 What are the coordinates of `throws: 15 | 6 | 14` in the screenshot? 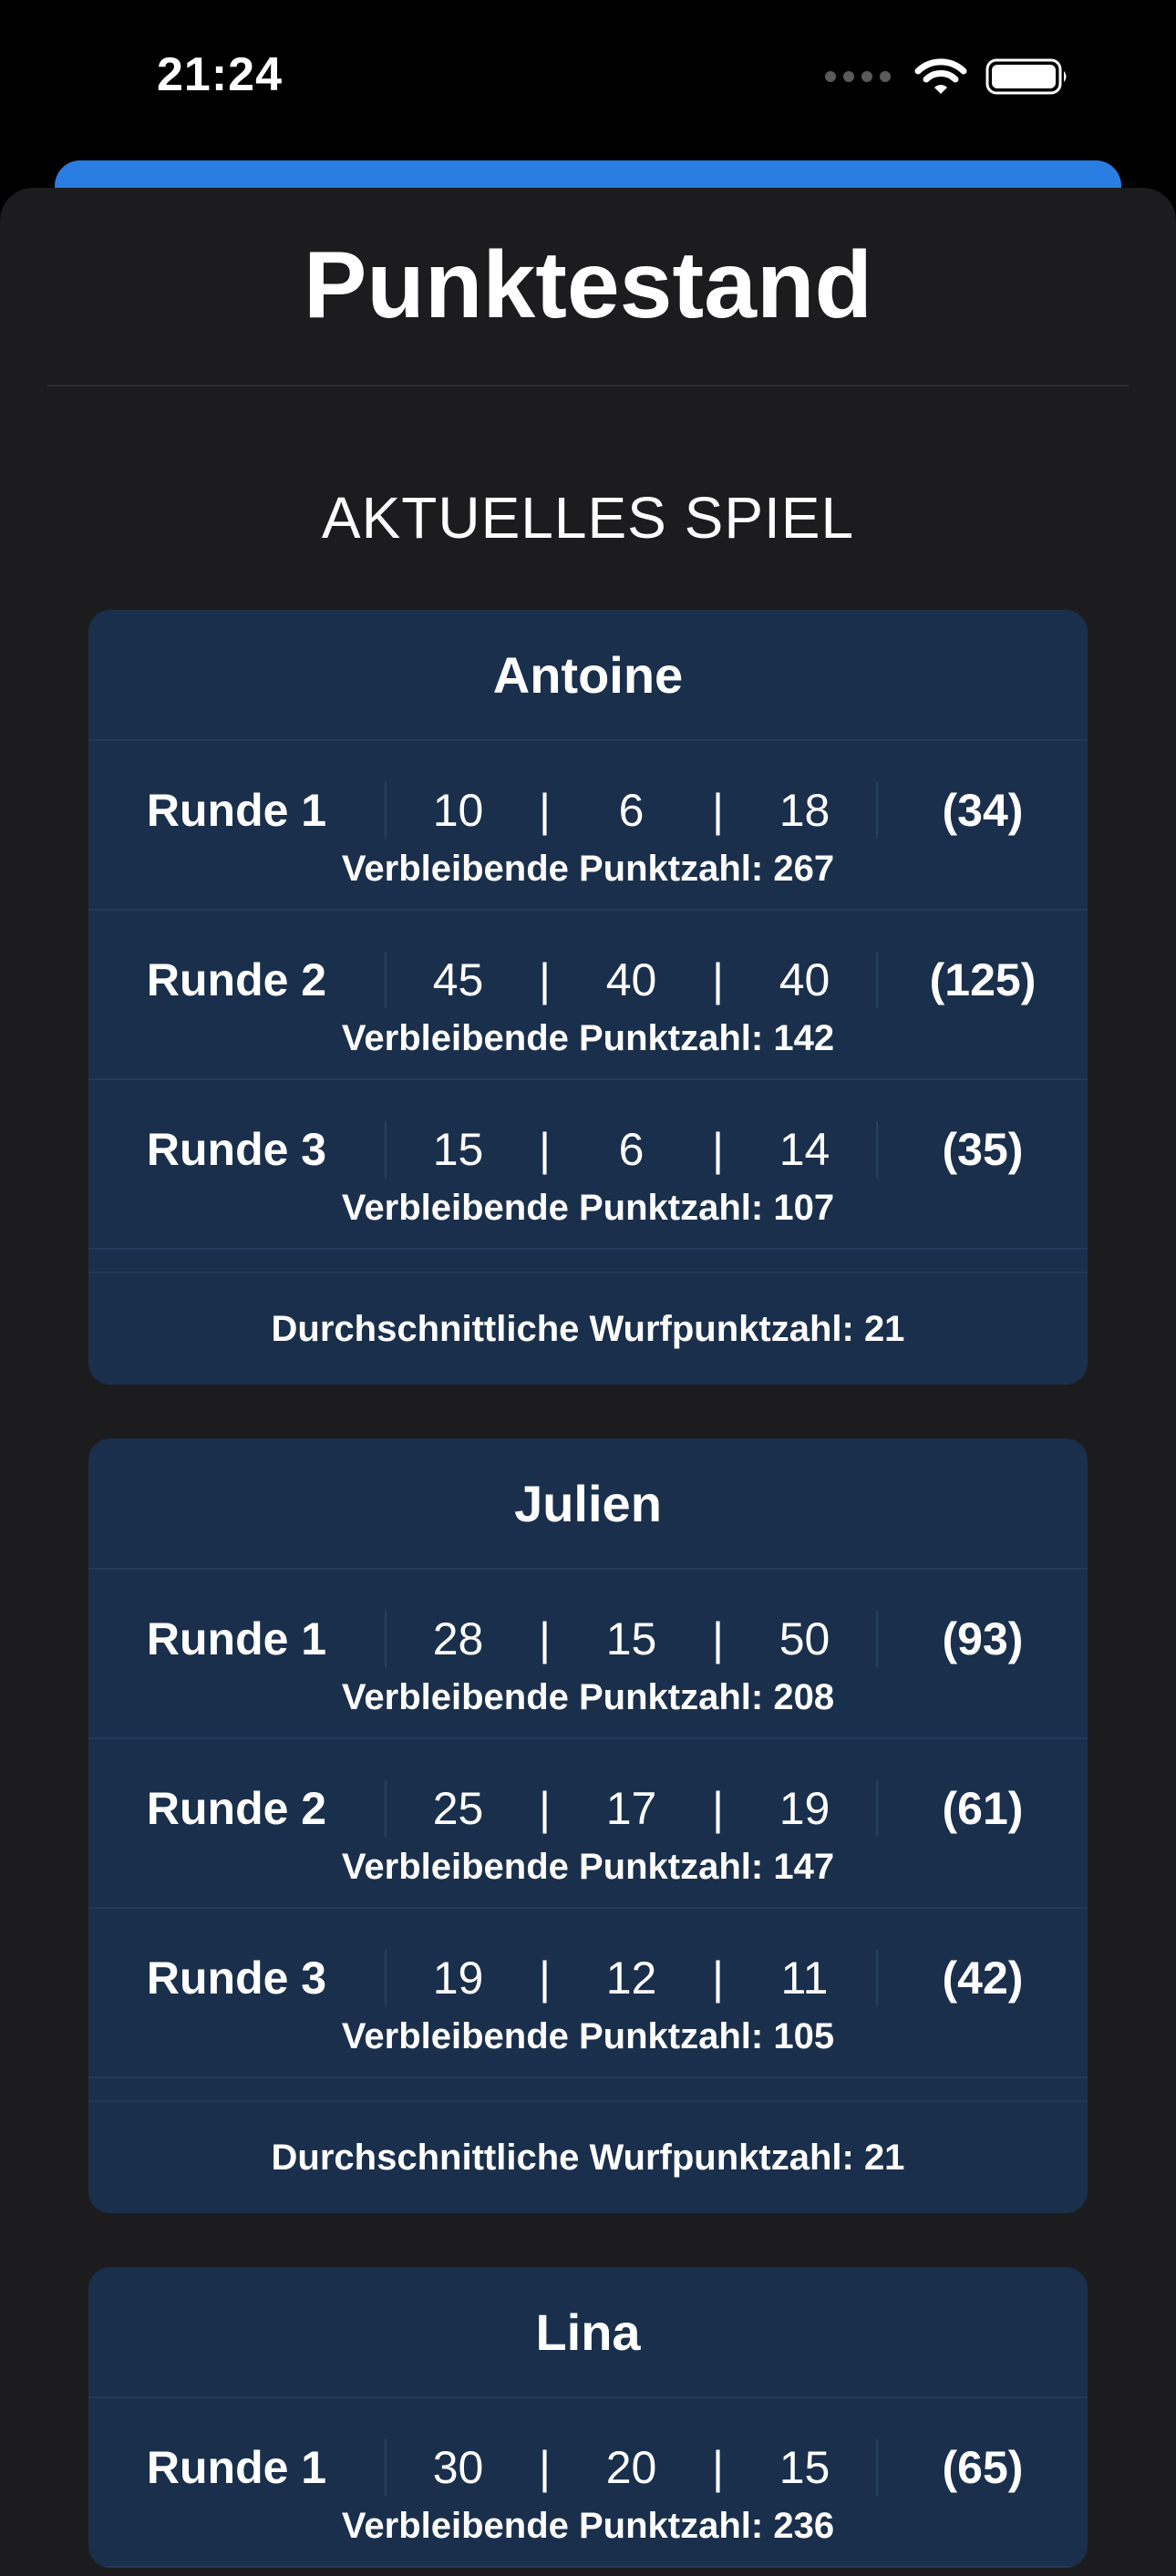 It's located at (631, 1149).